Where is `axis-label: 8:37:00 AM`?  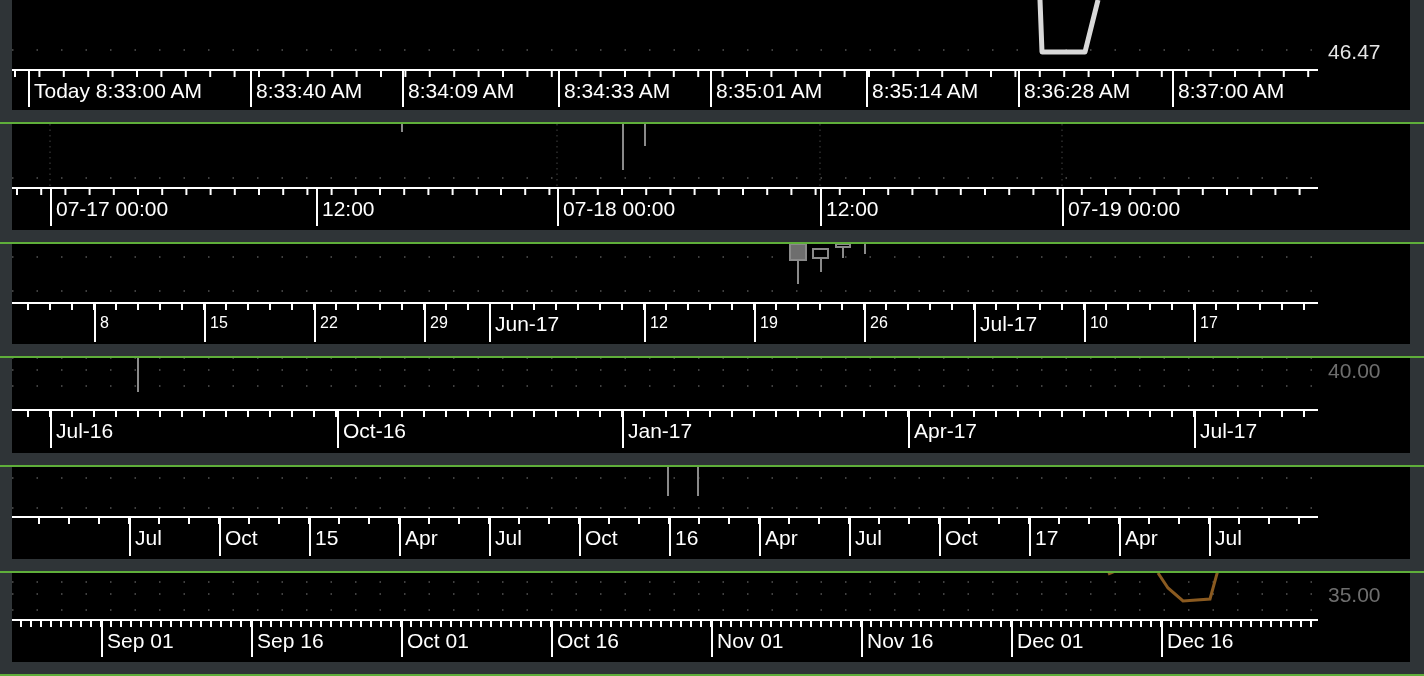
axis-label: 8:37:00 AM is located at coordinates (1228, 88).